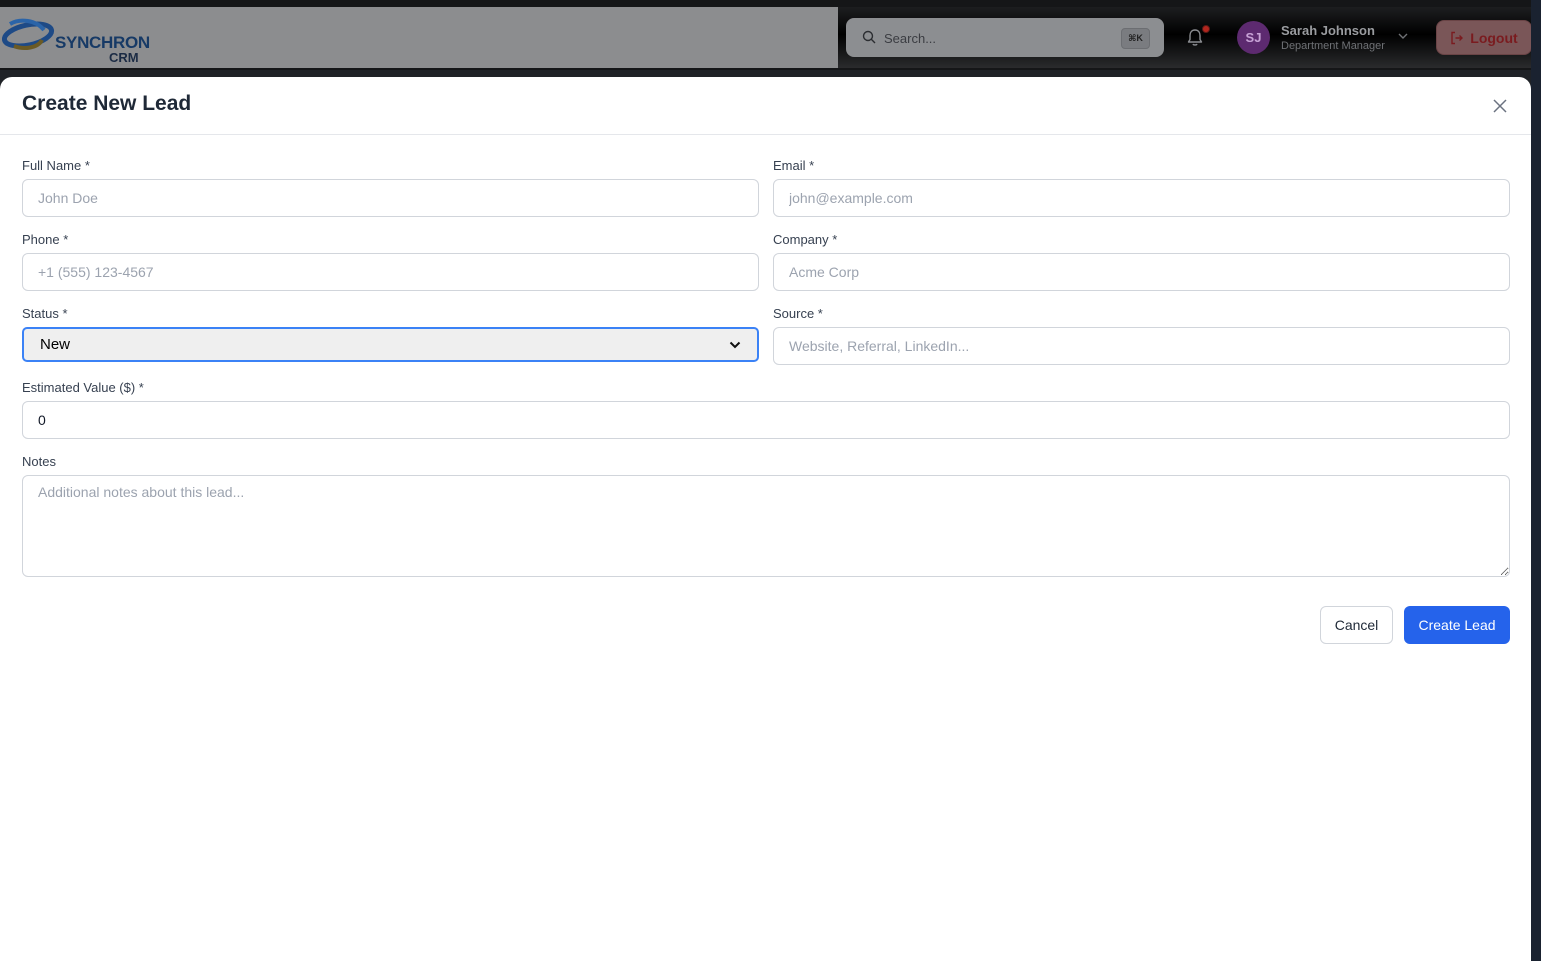 The height and width of the screenshot is (961, 1541). Describe the element at coordinates (766, 420) in the screenshot. I see `estimated-value-field` at that location.